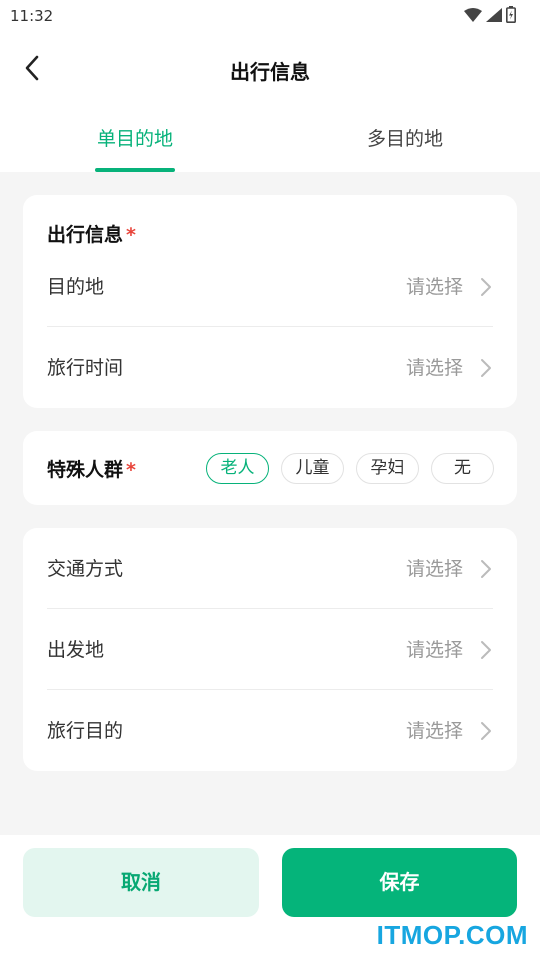 The height and width of the screenshot is (960, 540). I want to click on chip-pregnant: 孕妇, so click(387, 468).